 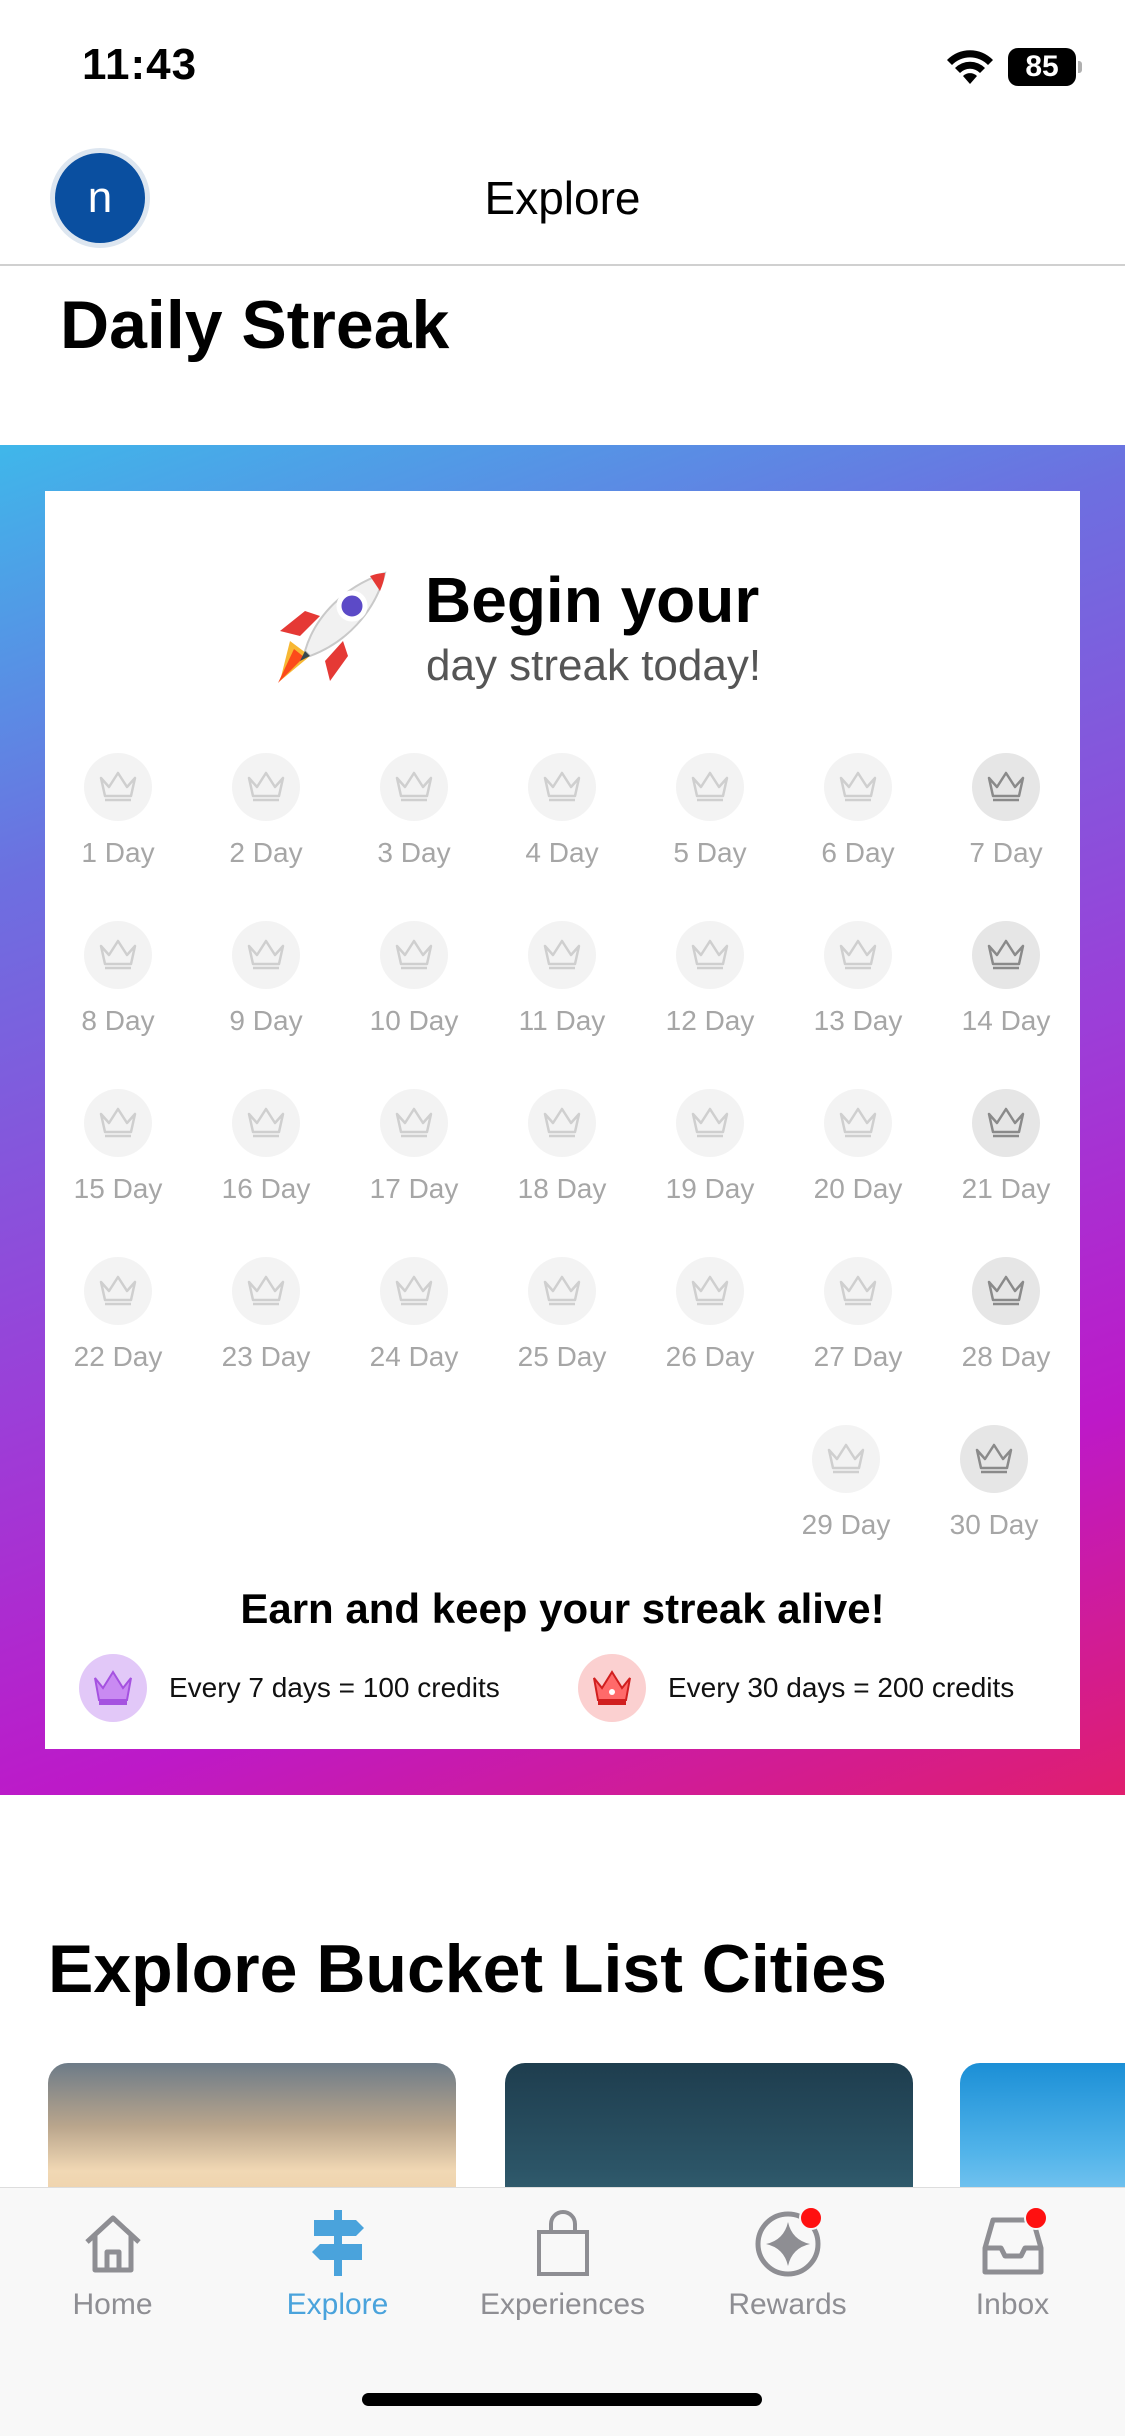 I want to click on streak-day-label: 27 Day, so click(x=858, y=1356).